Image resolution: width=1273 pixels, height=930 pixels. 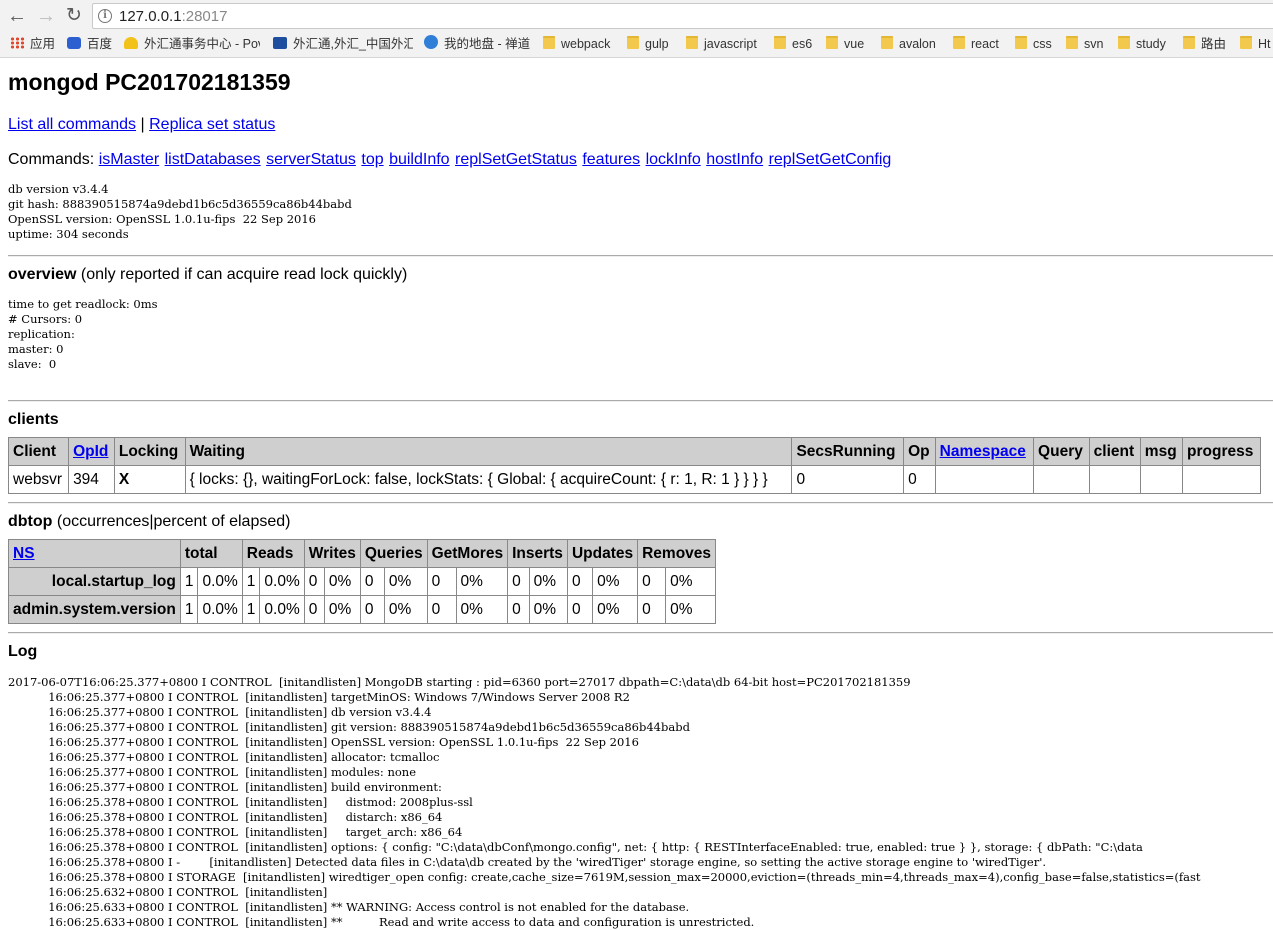 I want to click on bookmark-folder-ht: Ht, so click(x=1255, y=44).